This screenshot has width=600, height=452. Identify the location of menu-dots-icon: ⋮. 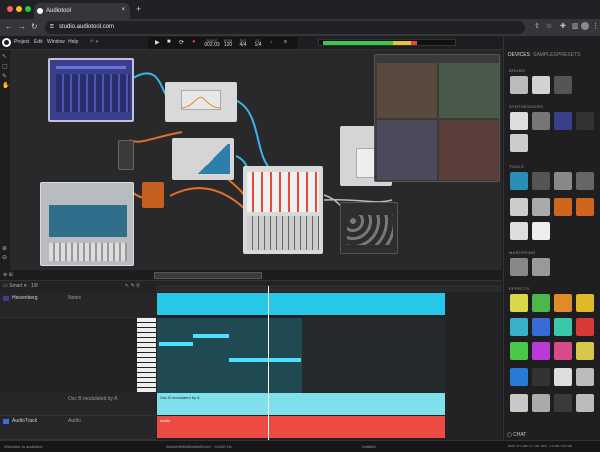
(595, 26).